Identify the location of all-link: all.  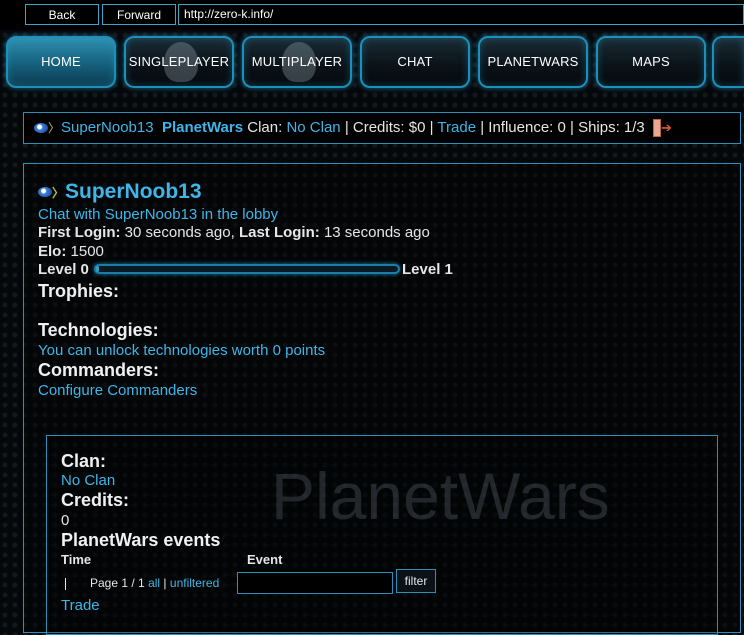
(154, 583).